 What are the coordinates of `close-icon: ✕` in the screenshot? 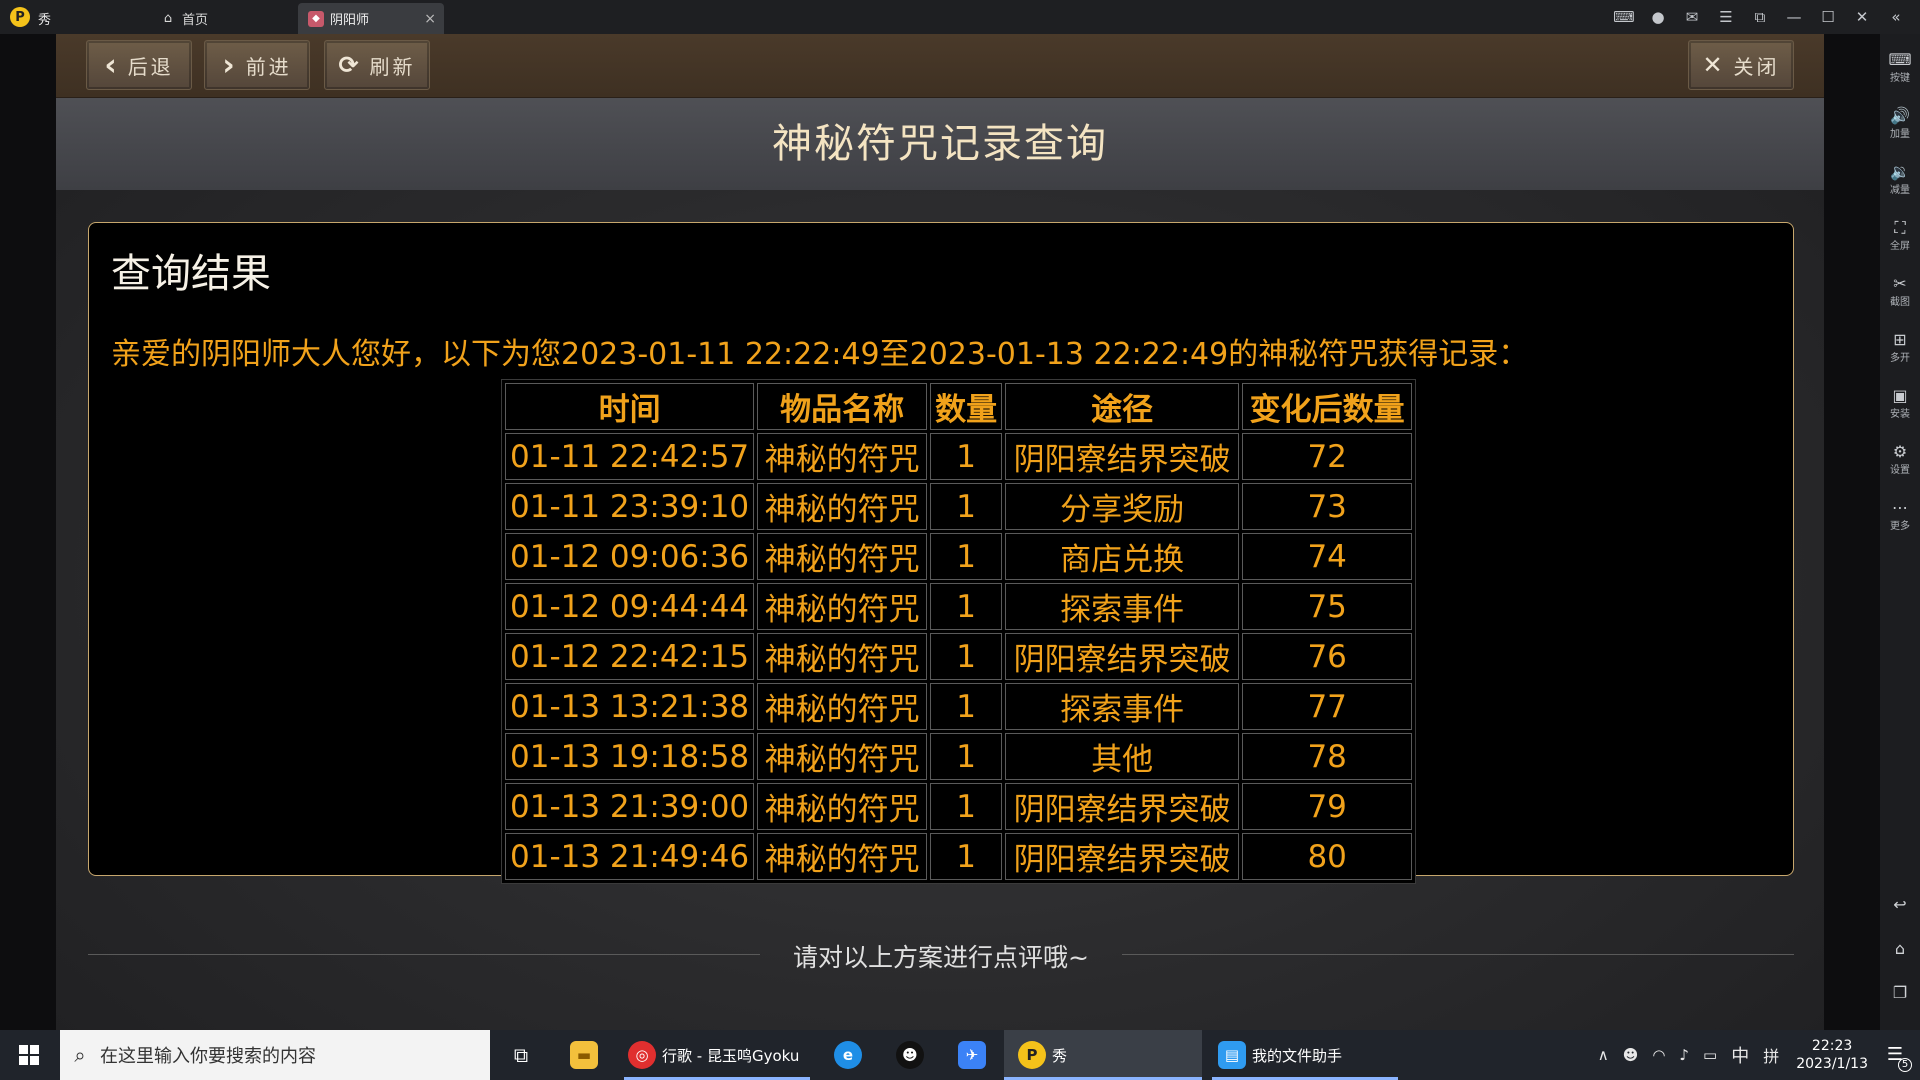 It's located at (1862, 17).